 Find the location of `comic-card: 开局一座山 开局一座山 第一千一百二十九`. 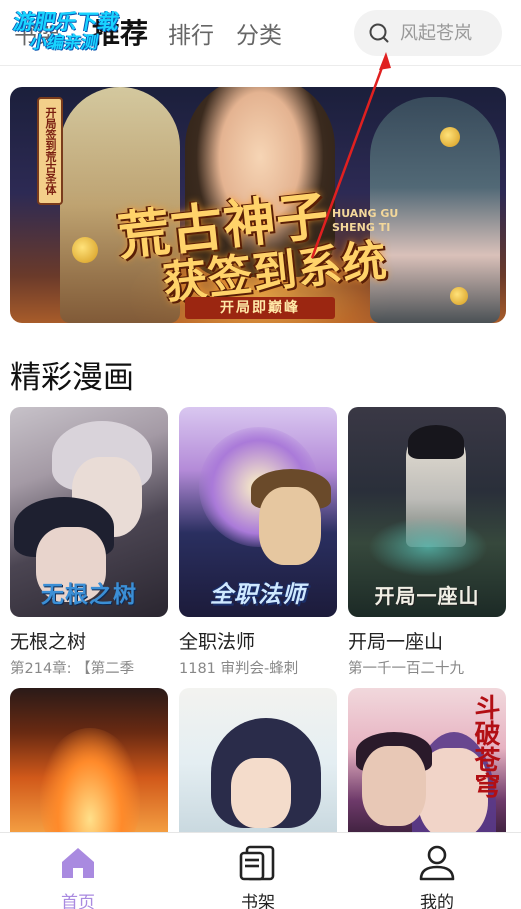

comic-card: 开局一座山 开局一座山 第一千一百二十九 is located at coordinates (427, 542).